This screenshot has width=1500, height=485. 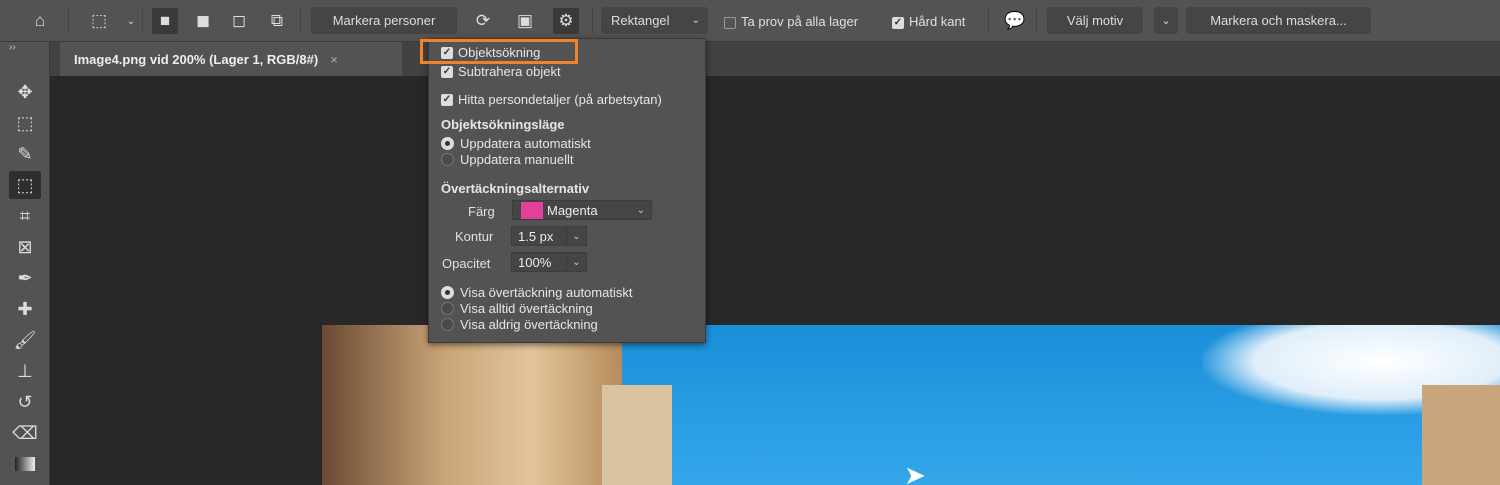 I want to click on mode-select: Rektangel ⌄, so click(x=654, y=20).